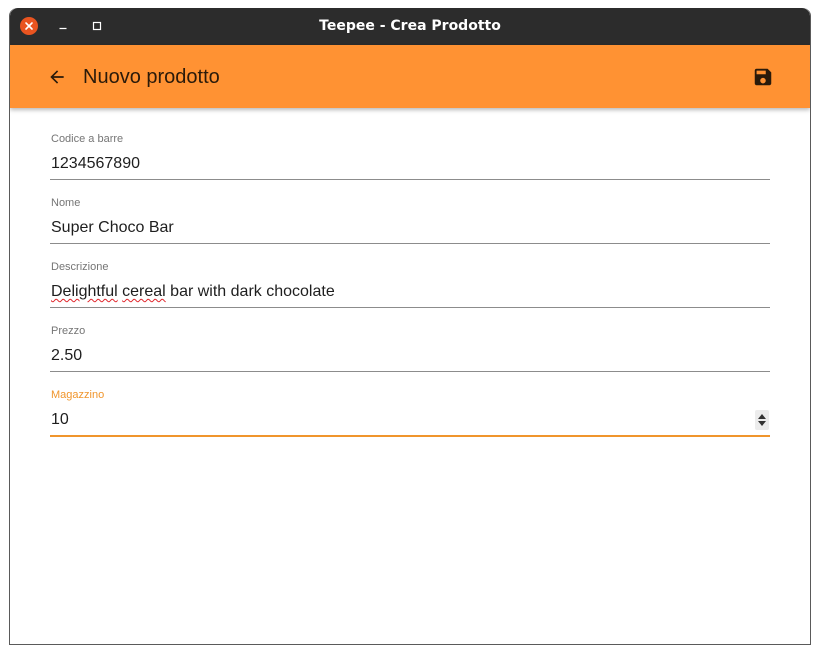  I want to click on minimize-icon, so click(63, 28).